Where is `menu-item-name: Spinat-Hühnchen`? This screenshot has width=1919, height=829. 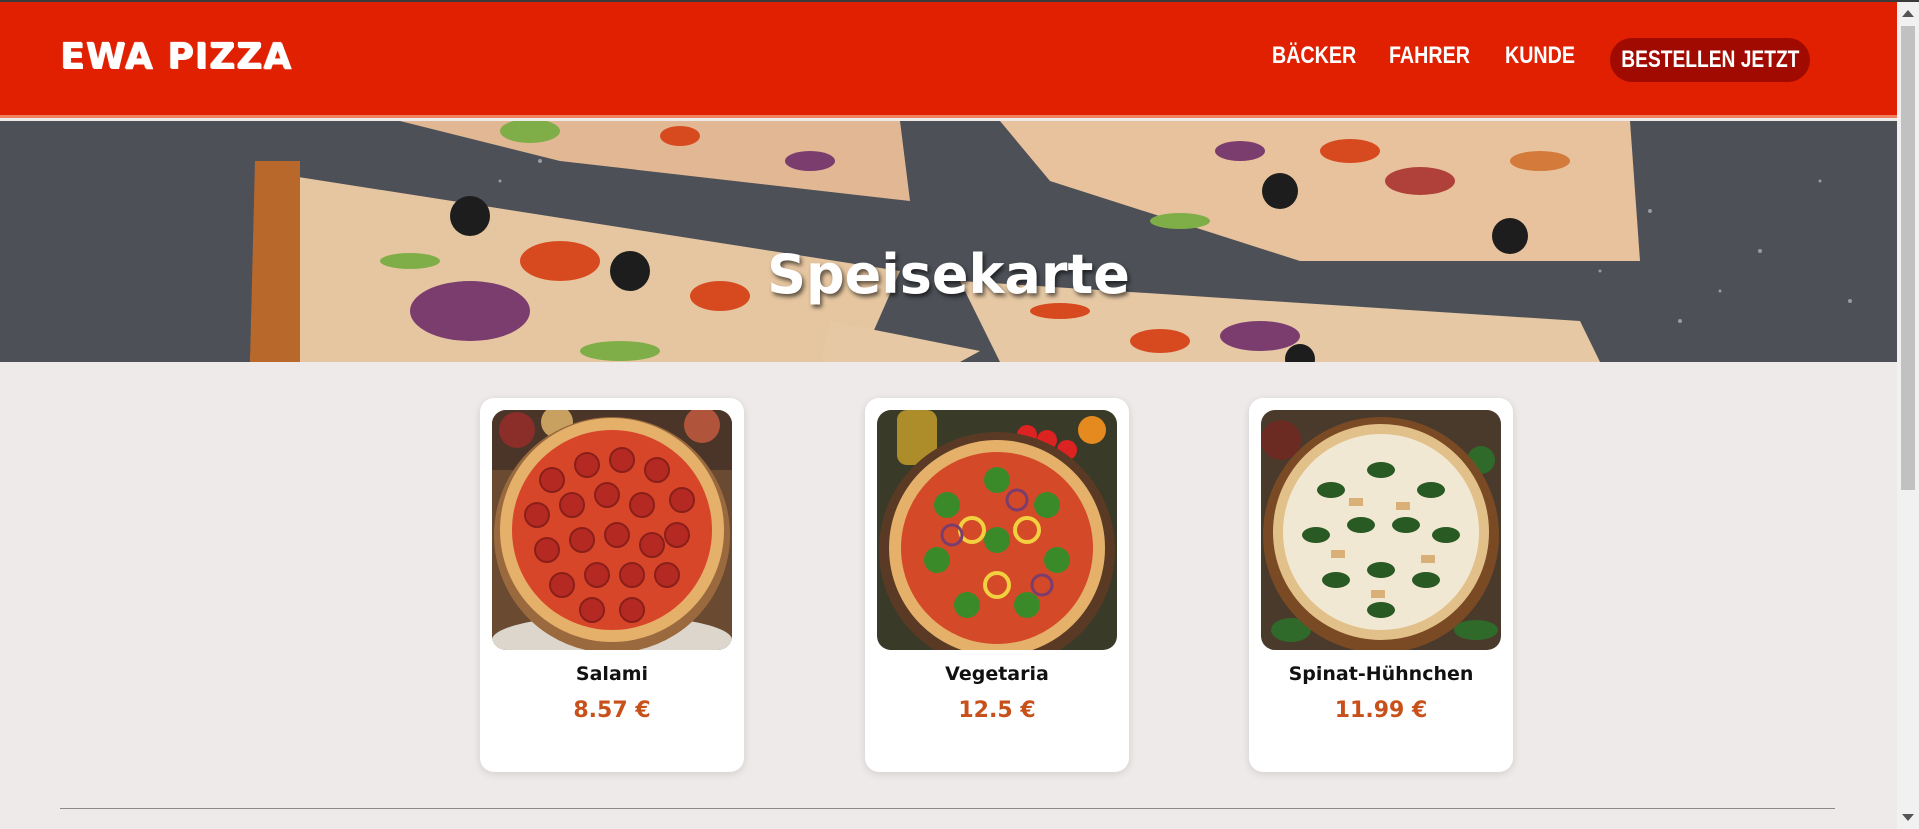
menu-item-name: Spinat-Hühnchen is located at coordinates (1381, 674).